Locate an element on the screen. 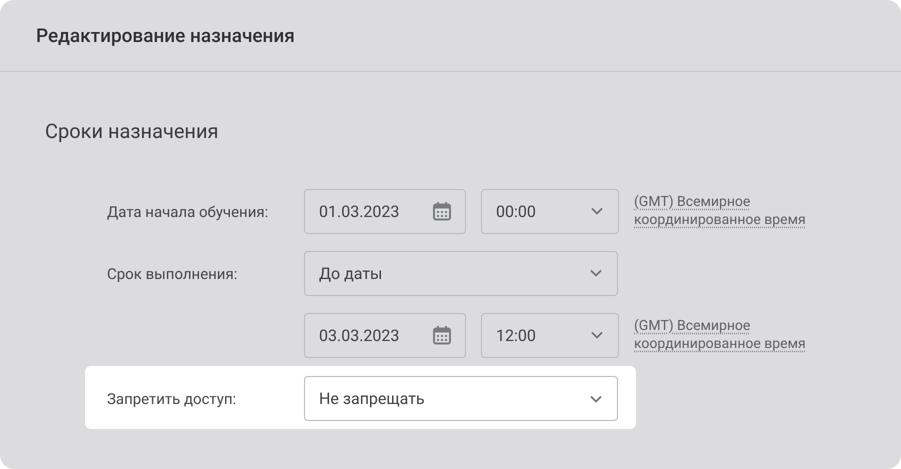  dropdown-select: До даты is located at coordinates (461, 273).